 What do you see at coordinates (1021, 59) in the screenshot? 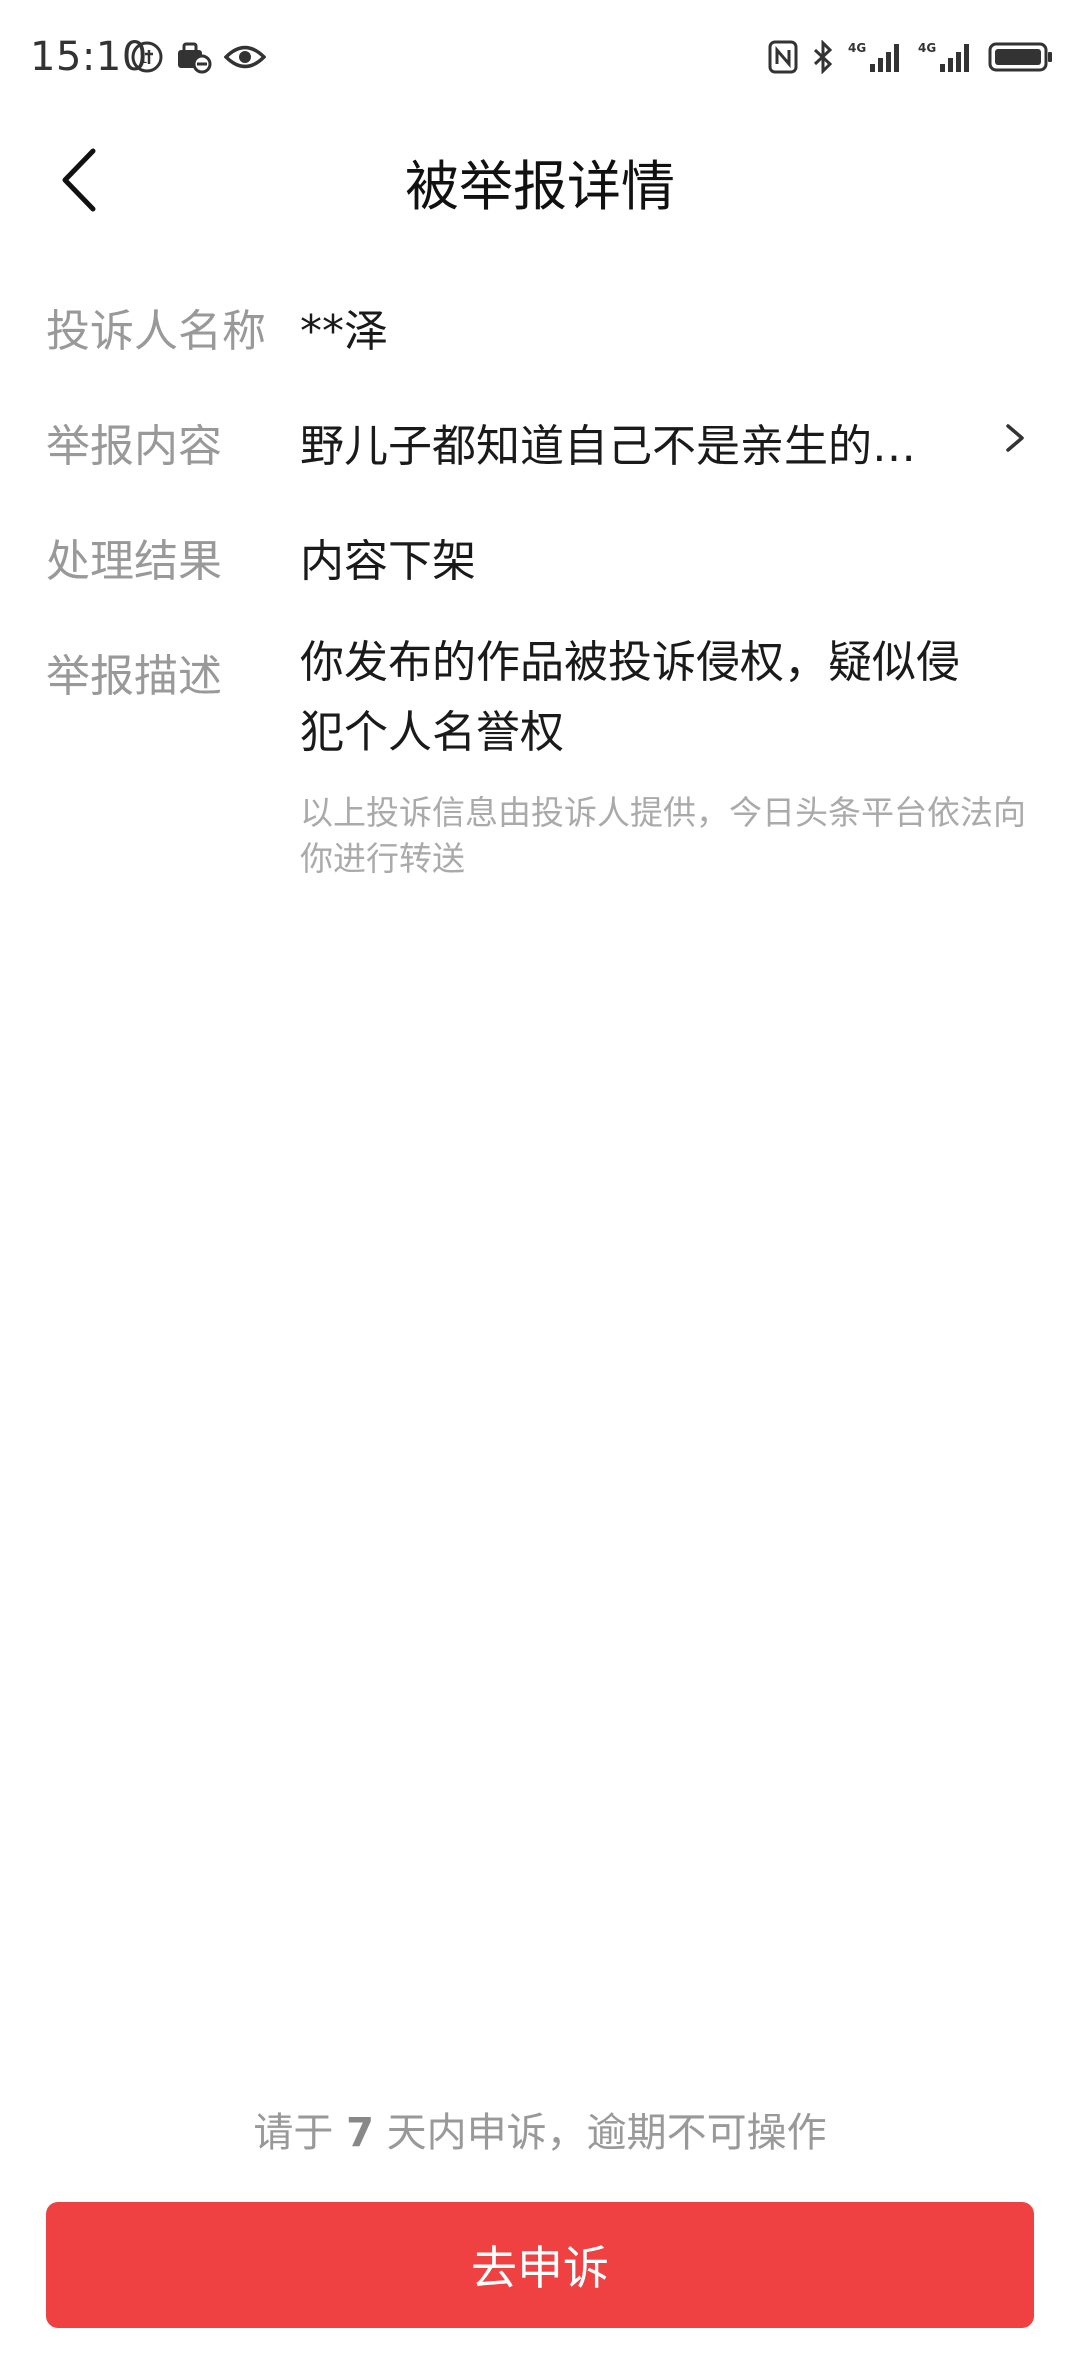
I see `battery-icon` at bounding box center [1021, 59].